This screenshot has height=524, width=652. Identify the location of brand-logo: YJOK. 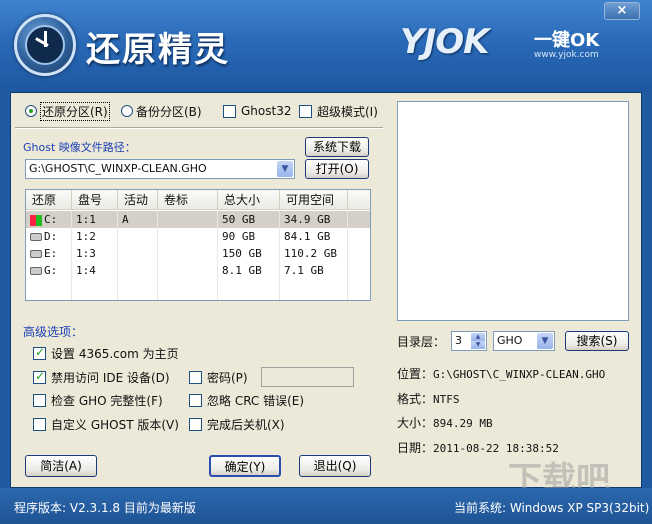
(445, 42).